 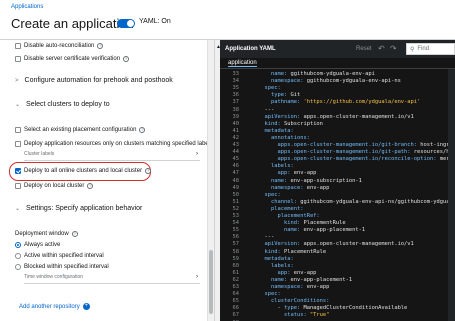 What do you see at coordinates (236, 95) in the screenshot?
I see `line-number: 36` at bounding box center [236, 95].